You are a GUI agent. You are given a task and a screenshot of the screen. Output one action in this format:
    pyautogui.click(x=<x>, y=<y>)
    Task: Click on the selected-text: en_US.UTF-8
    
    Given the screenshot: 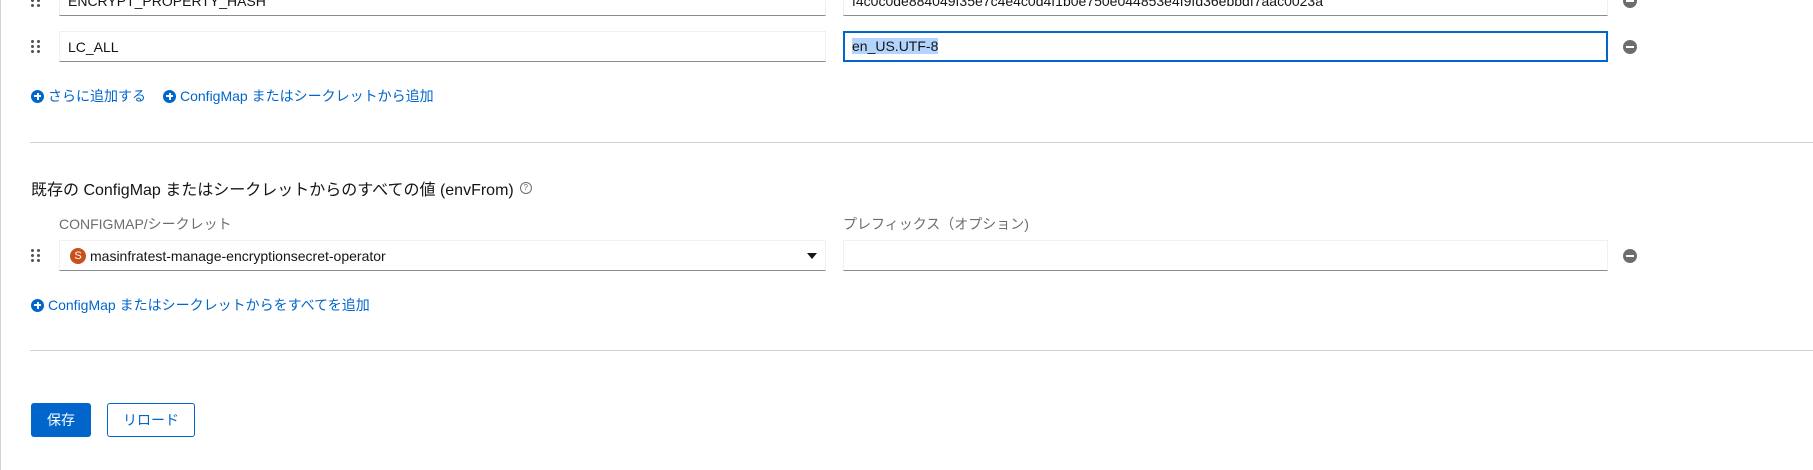 What is the action you would take?
    pyautogui.click(x=895, y=46)
    